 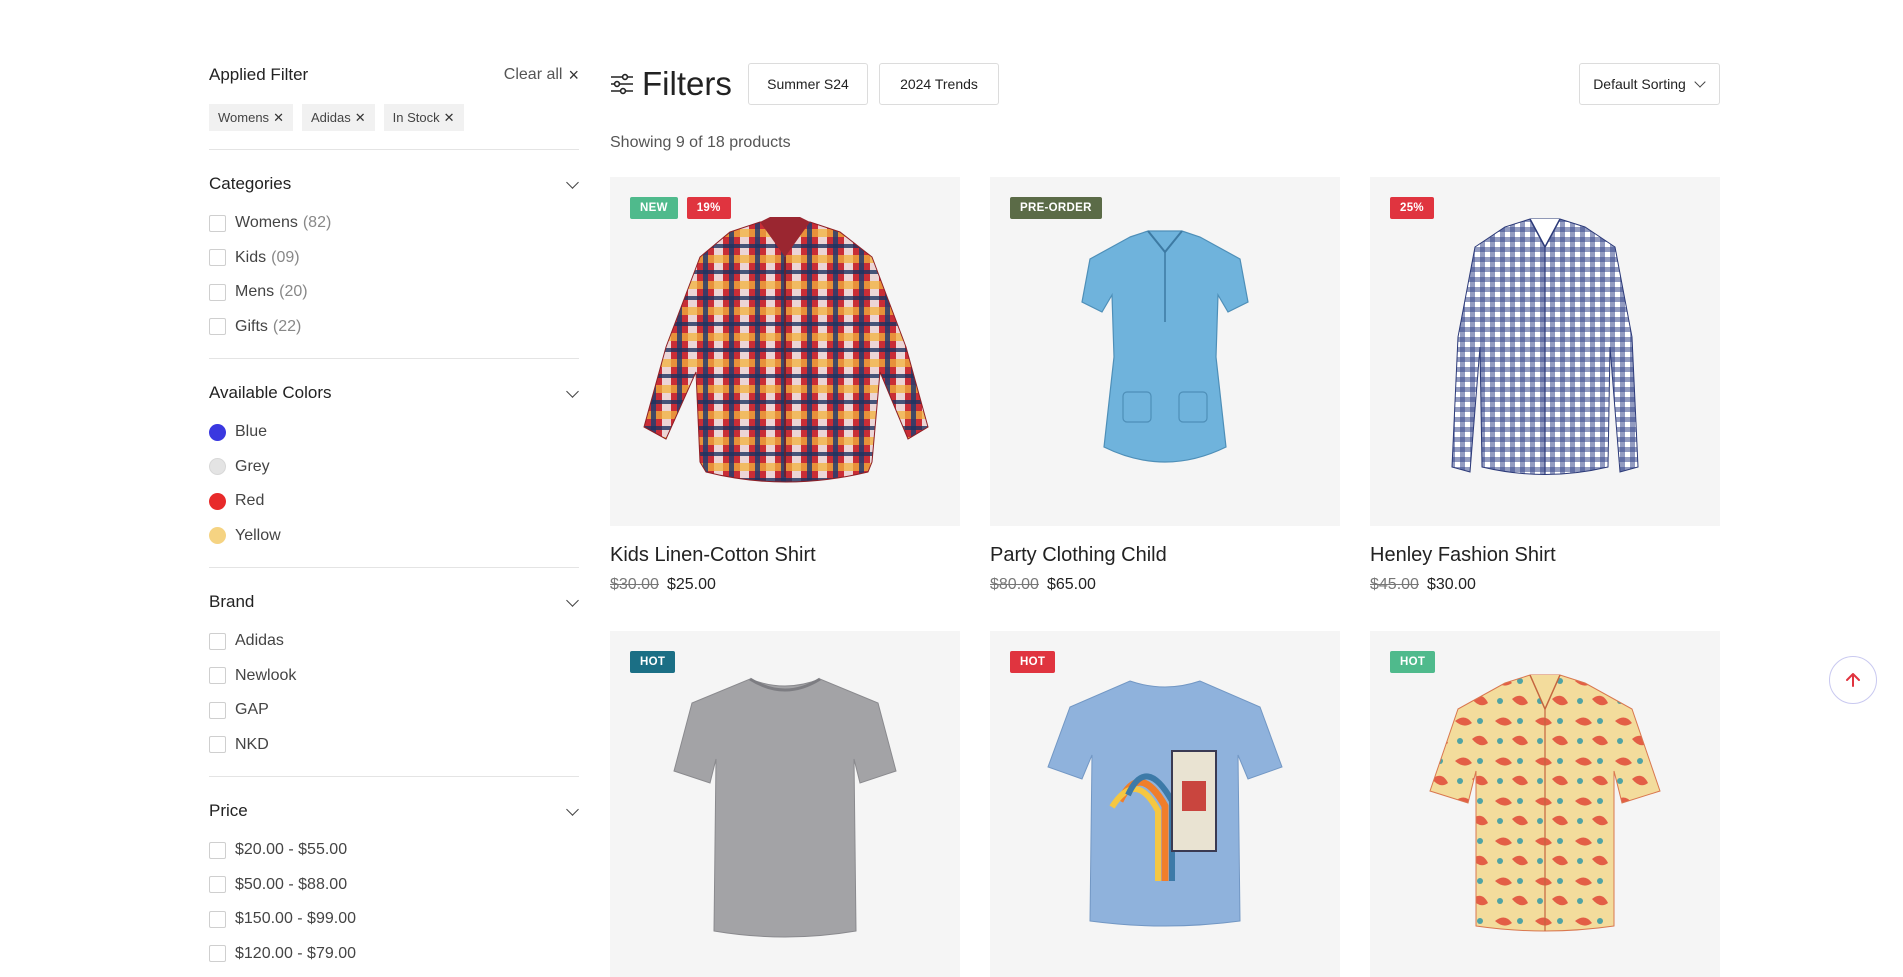 I want to click on price-toggle: Price, so click(x=394, y=811).